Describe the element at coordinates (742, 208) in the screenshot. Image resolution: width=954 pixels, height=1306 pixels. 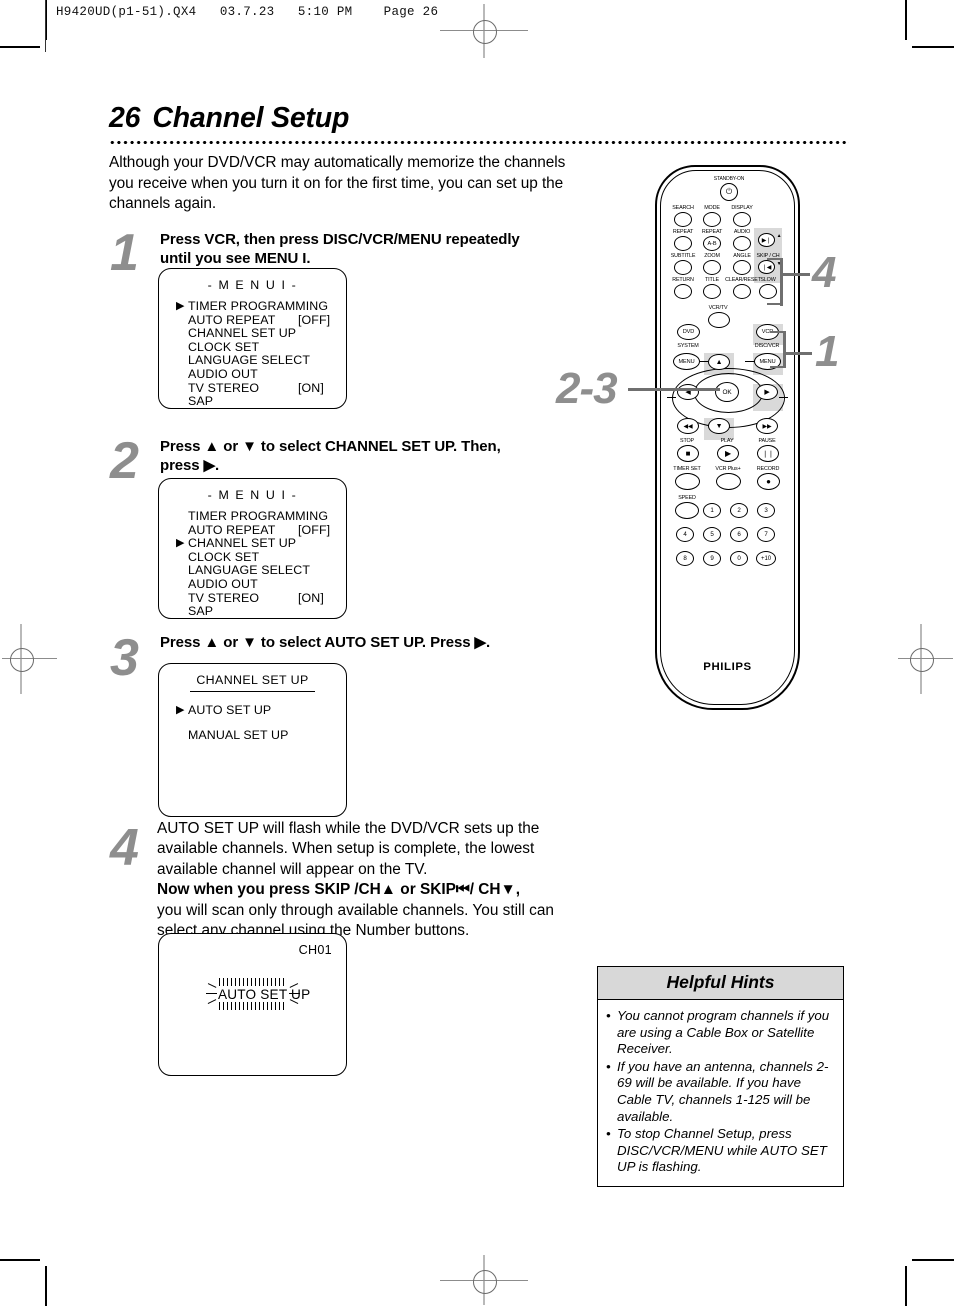
I see `display-label: DISPLAY` at that location.